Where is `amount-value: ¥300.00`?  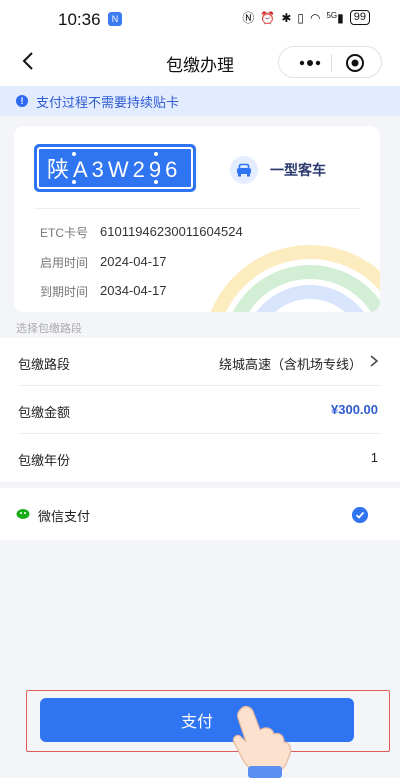 amount-value: ¥300.00 is located at coordinates (354, 409).